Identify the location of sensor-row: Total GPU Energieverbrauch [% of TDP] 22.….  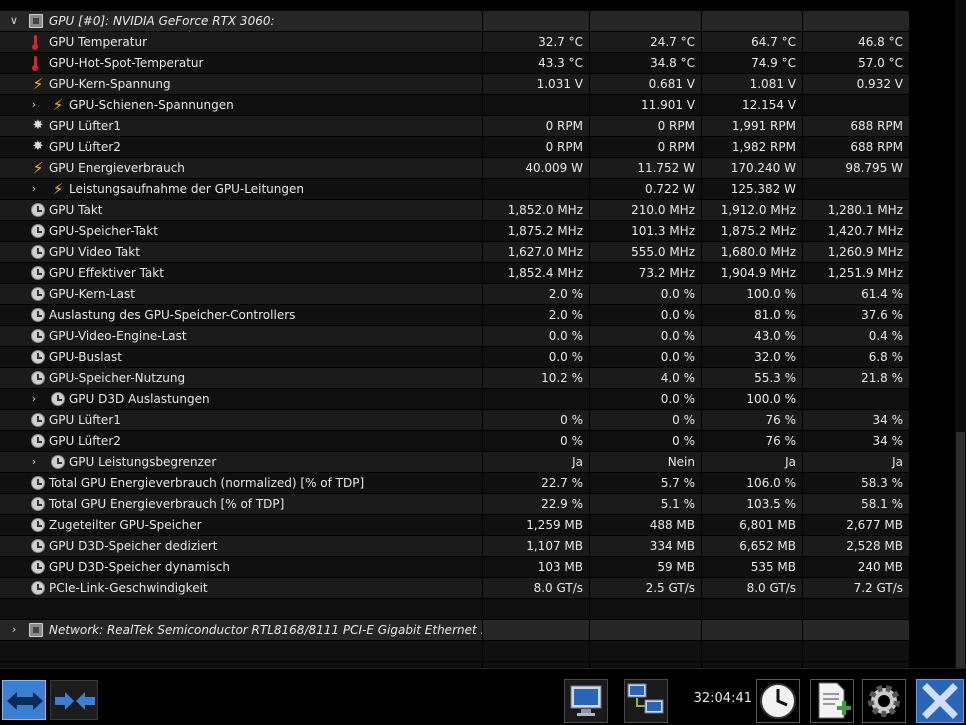
(477, 504).